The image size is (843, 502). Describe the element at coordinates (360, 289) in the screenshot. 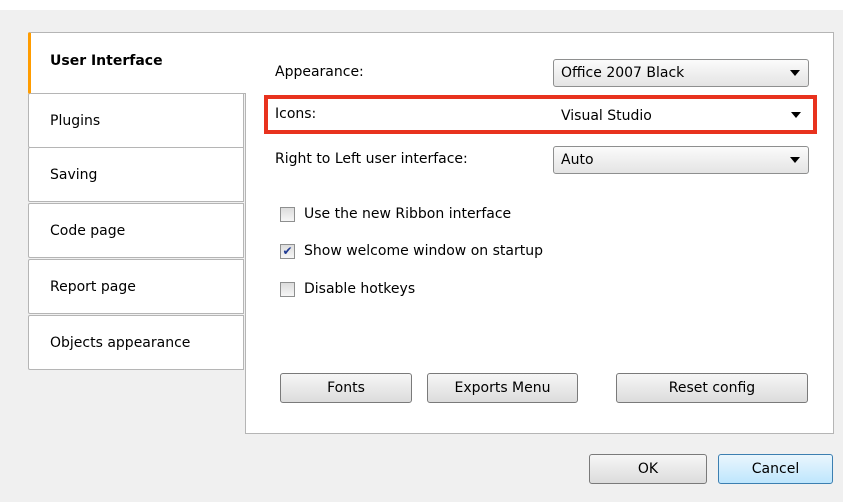

I see `checkbox-label: Disable hotkeys` at that location.